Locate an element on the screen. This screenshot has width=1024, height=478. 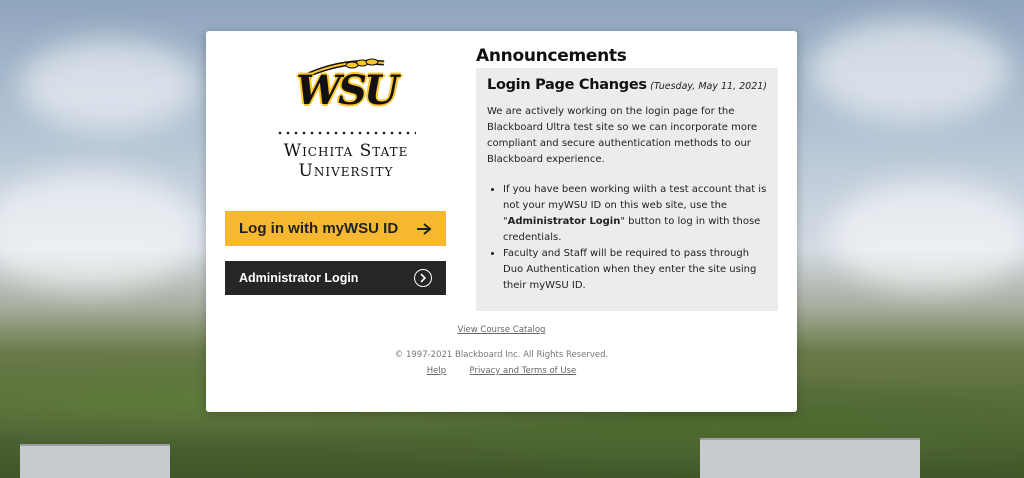
administrator-login-emphasis: Administrator Login is located at coordinates (564, 221).